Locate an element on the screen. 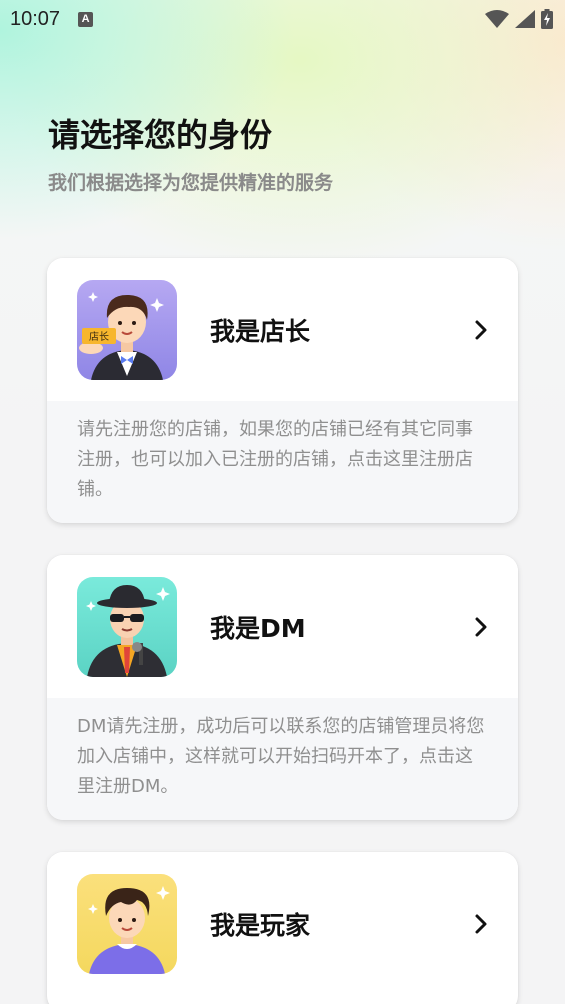 This screenshot has height=1004, width=565. player-avatar is located at coordinates (127, 923).